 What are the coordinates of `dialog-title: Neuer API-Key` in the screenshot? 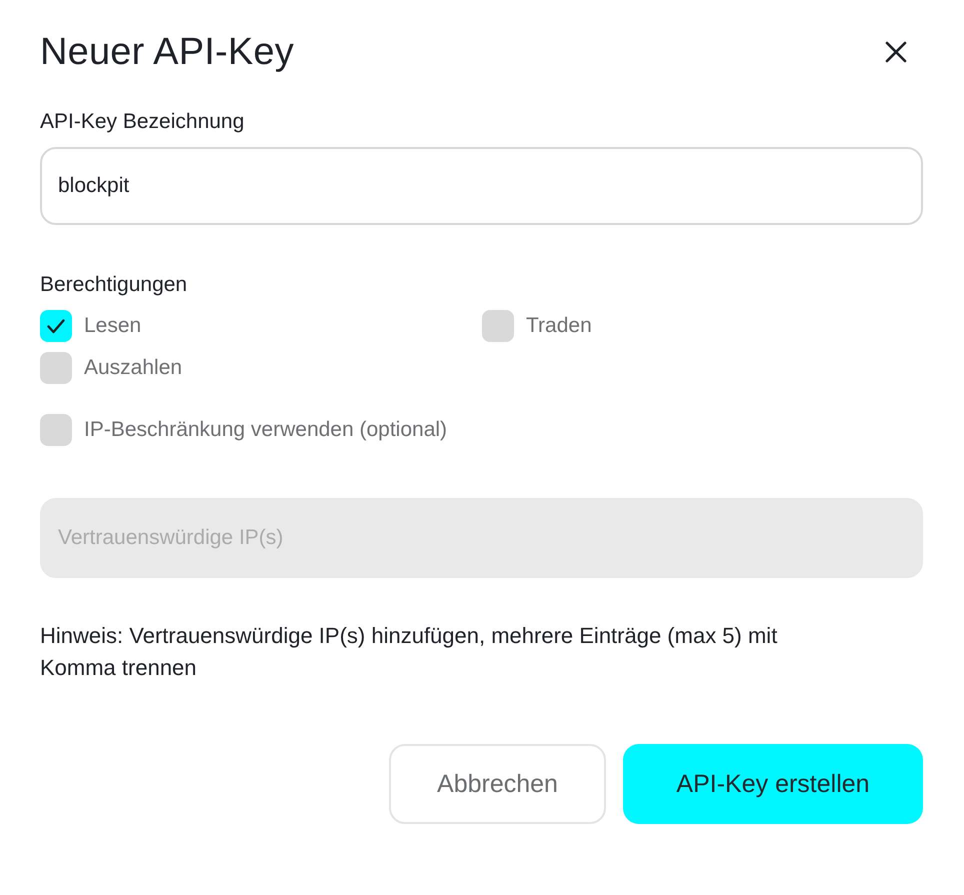 It's located at (167, 52).